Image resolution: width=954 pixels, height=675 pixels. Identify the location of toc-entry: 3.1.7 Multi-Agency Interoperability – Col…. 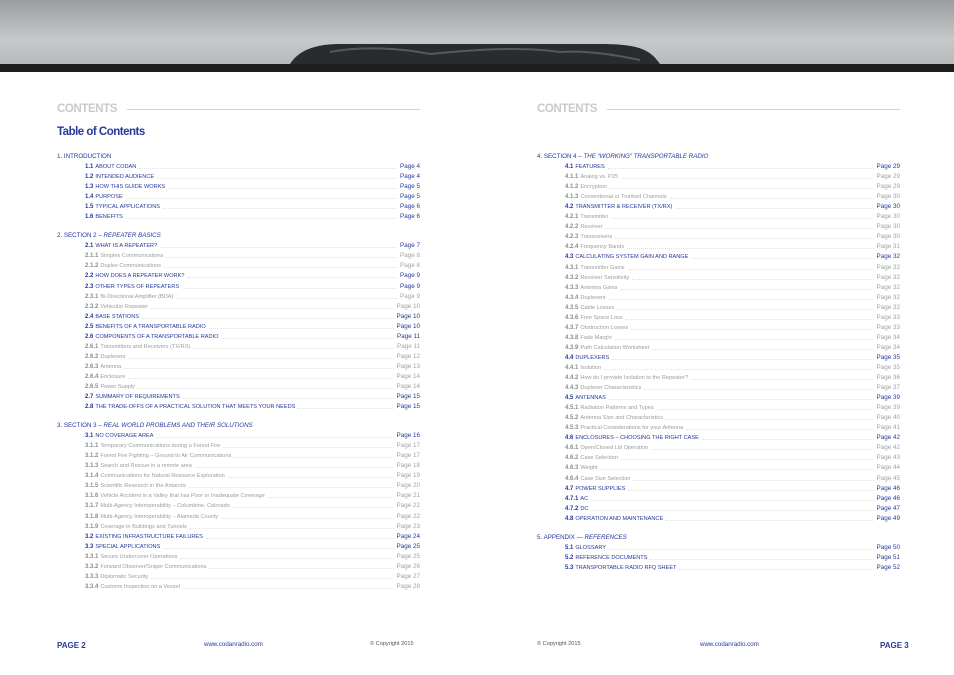
(238, 506).